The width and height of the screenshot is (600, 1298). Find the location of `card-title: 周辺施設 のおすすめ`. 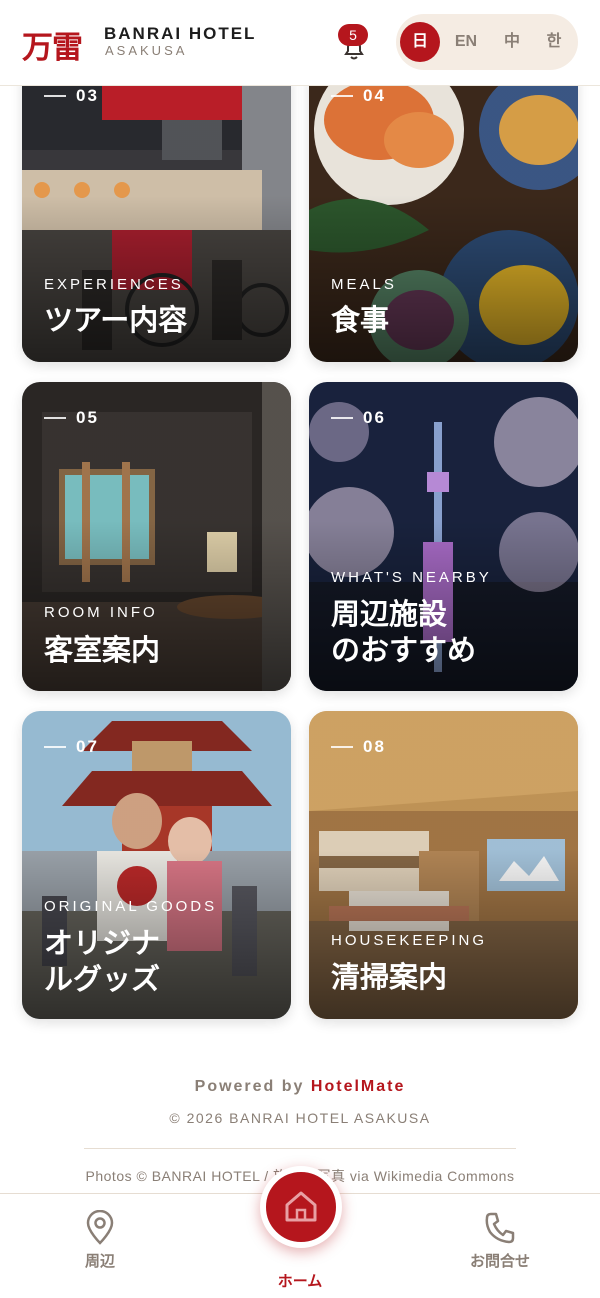

card-title: 周辺施設 のおすすめ is located at coordinates (404, 632).